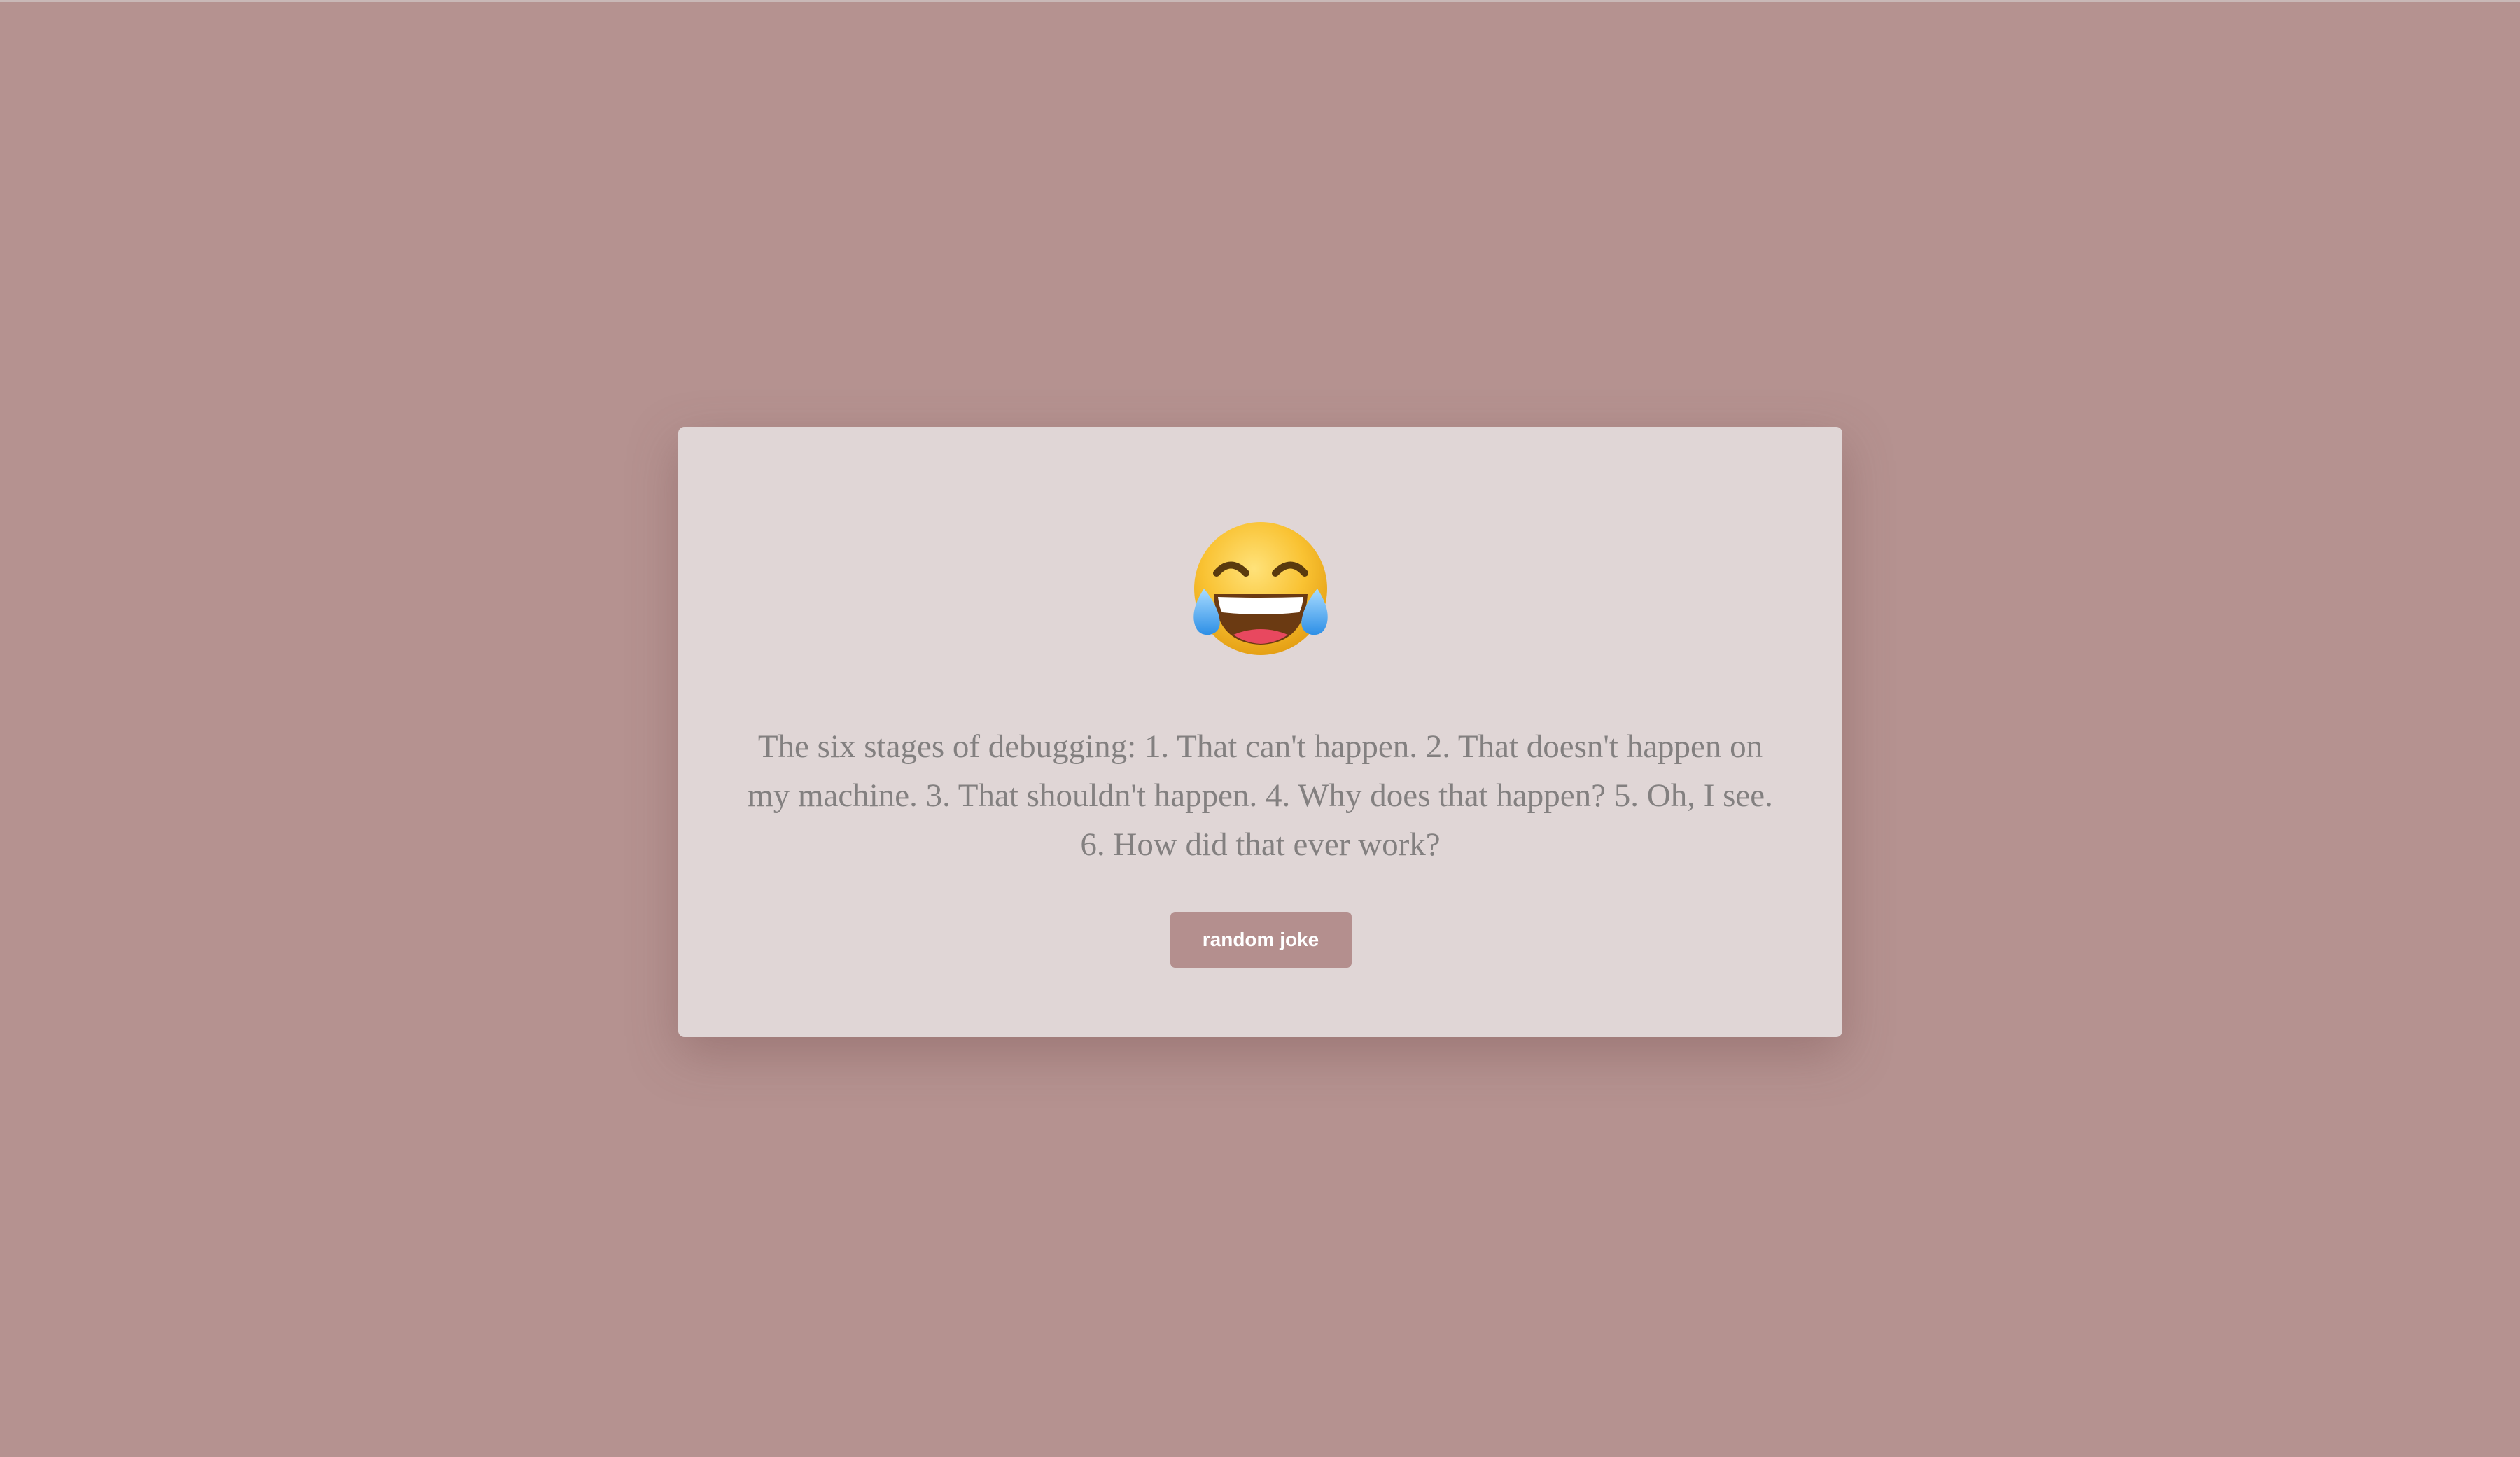 This screenshot has width=2520, height=1457. Describe the element at coordinates (1260, 592) in the screenshot. I see `face-with-tears-of-joy-icon` at that location.